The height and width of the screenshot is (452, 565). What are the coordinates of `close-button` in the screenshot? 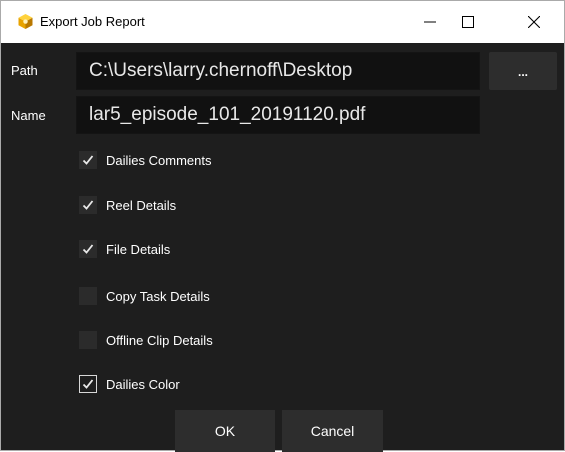 It's located at (534, 22).